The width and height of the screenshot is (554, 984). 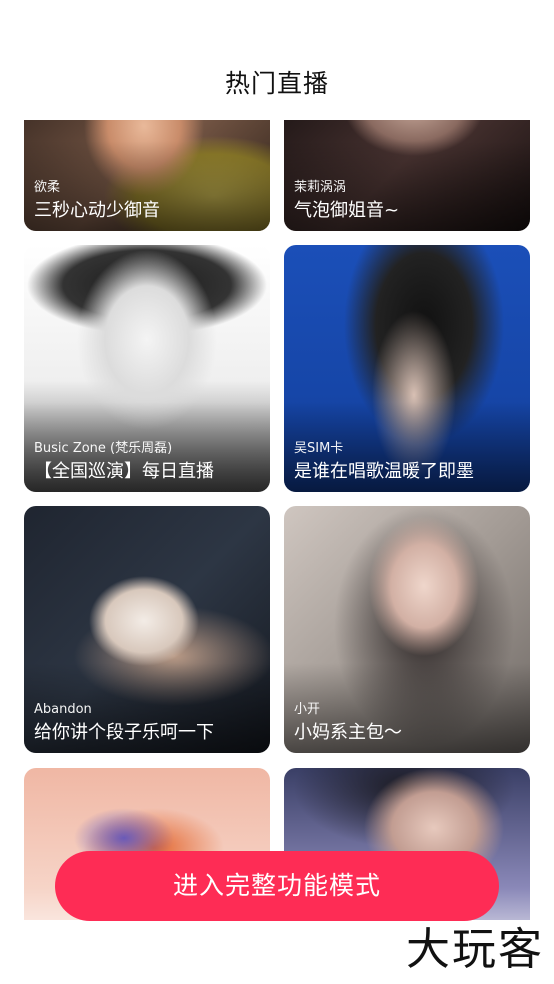 I want to click on host-name: 吴SIM卡, so click(x=319, y=448).